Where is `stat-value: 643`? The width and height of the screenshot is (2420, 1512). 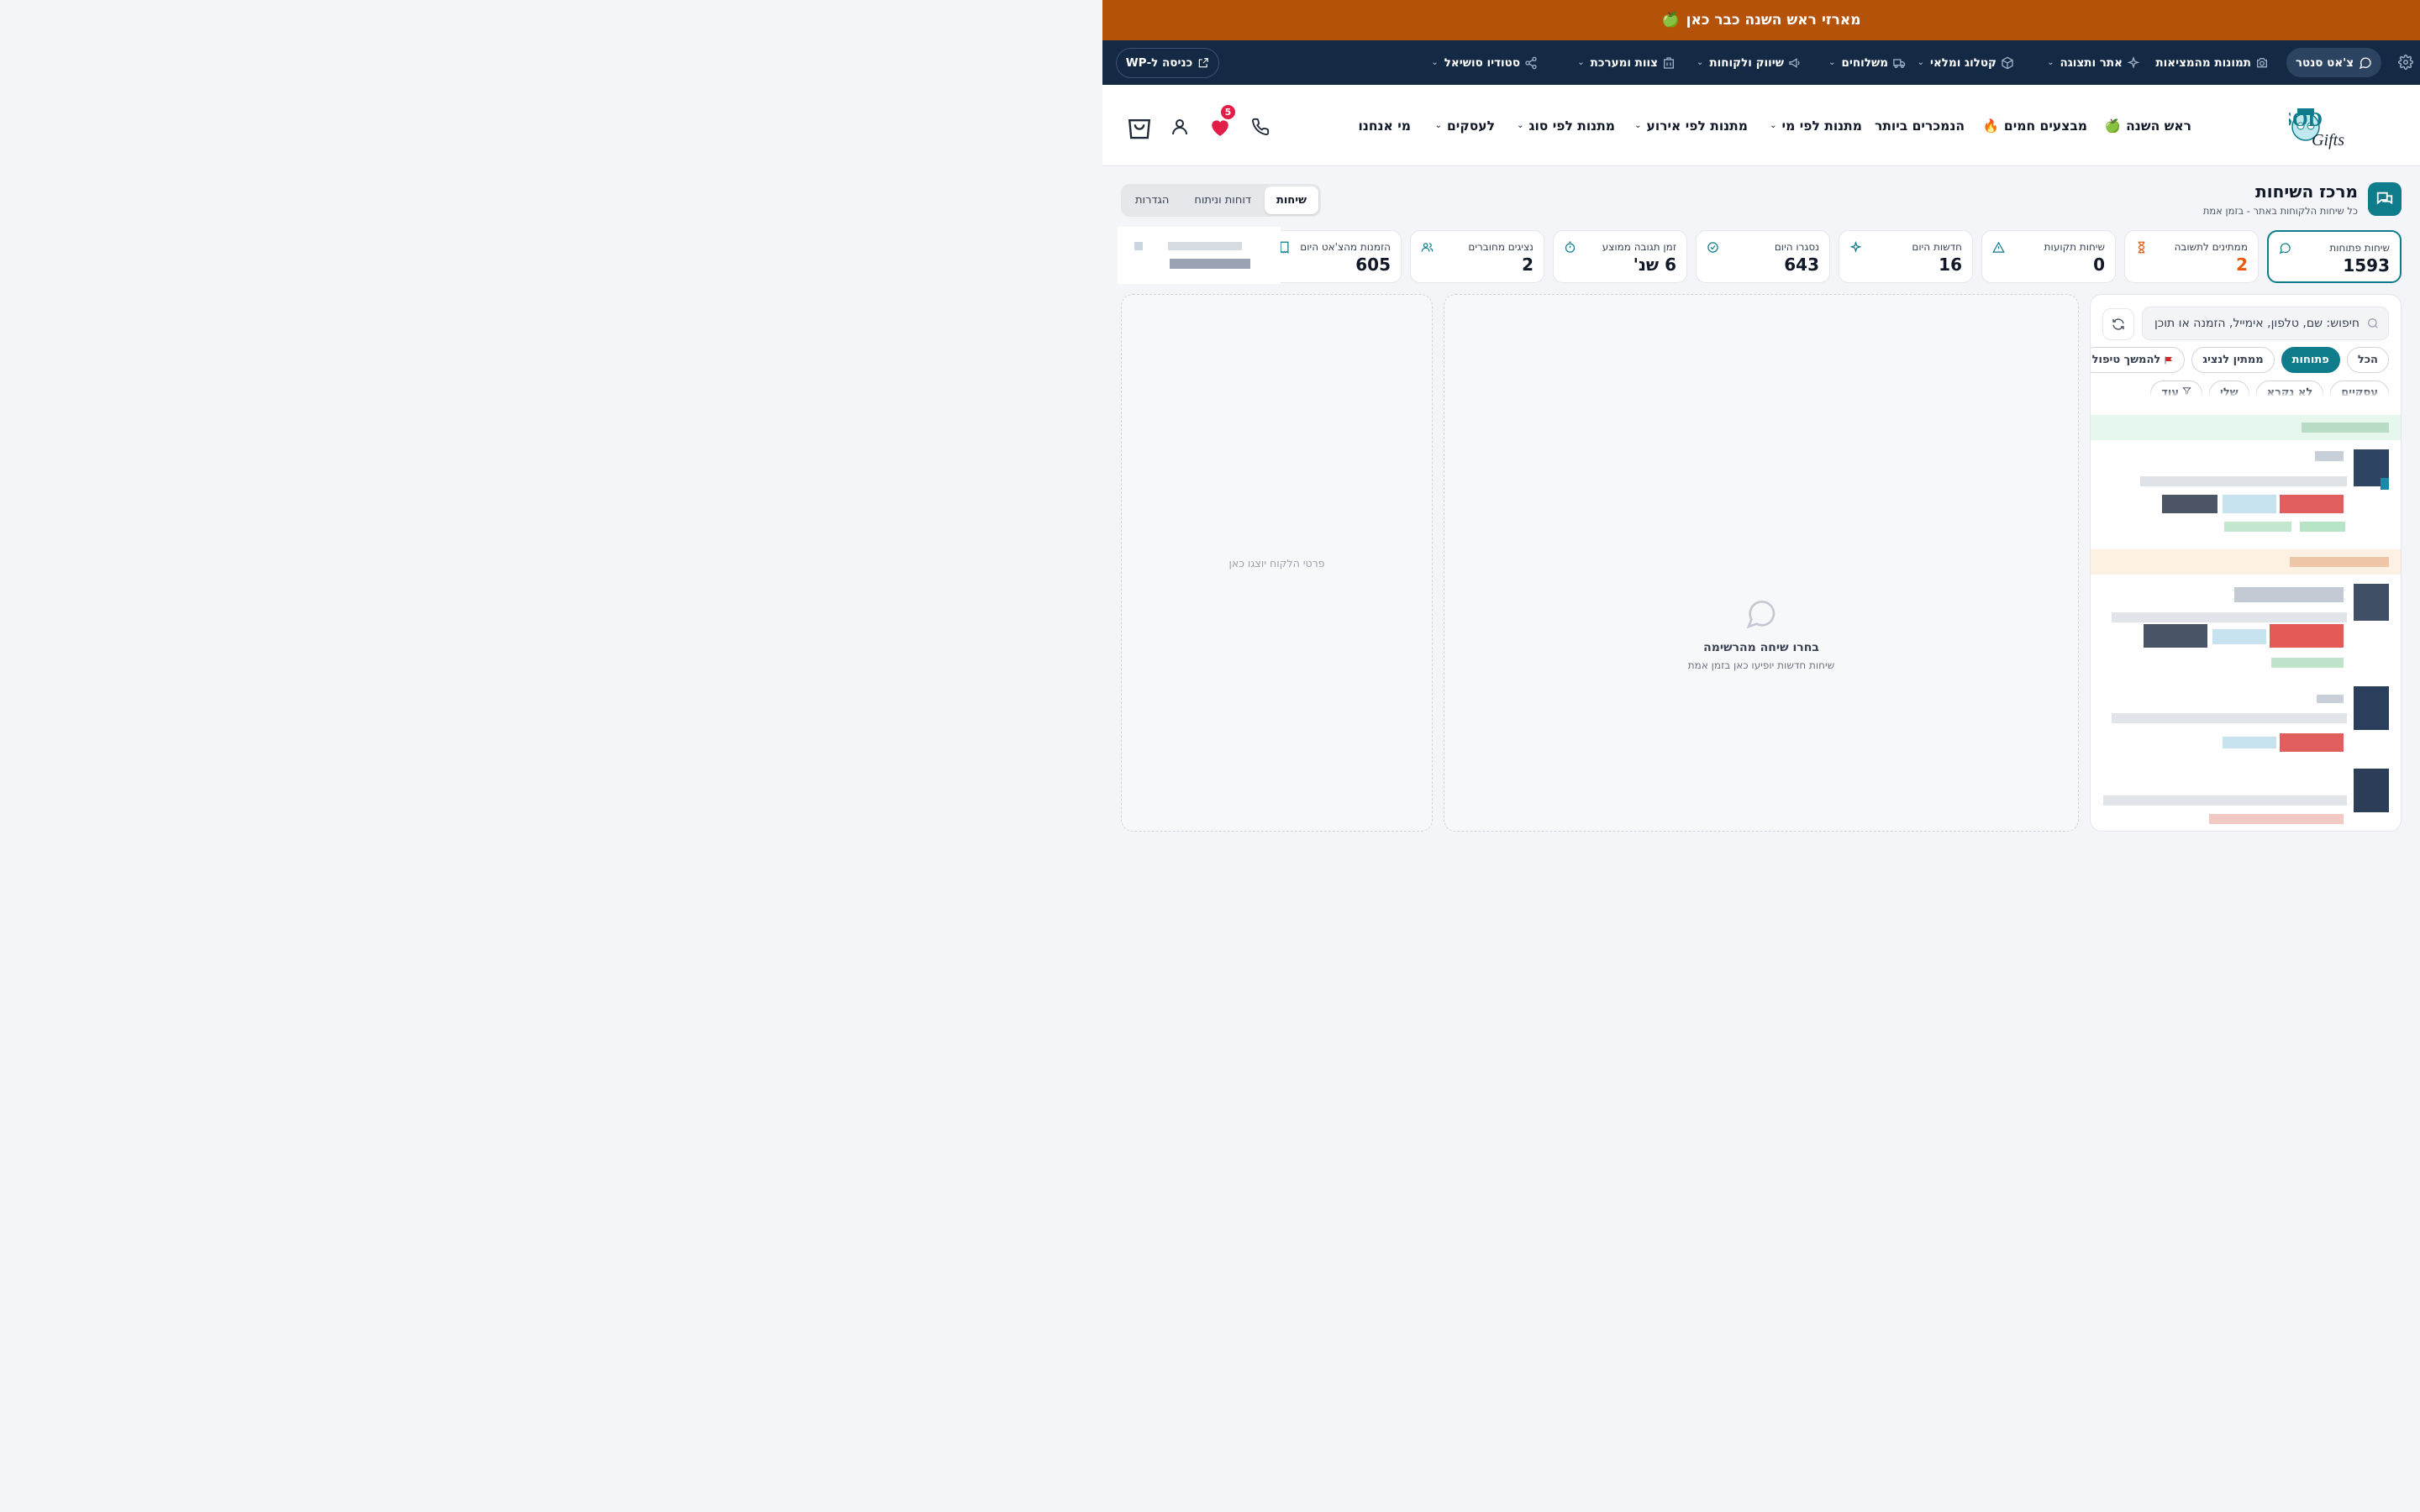 stat-value: 643 is located at coordinates (1801, 265).